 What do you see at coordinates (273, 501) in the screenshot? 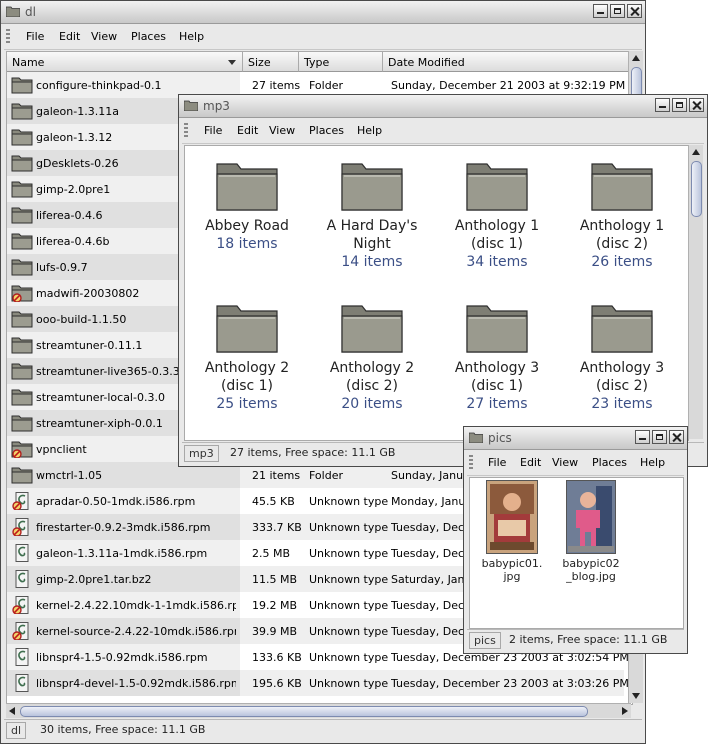
I see `cell-size: 45.5 KB` at bounding box center [273, 501].